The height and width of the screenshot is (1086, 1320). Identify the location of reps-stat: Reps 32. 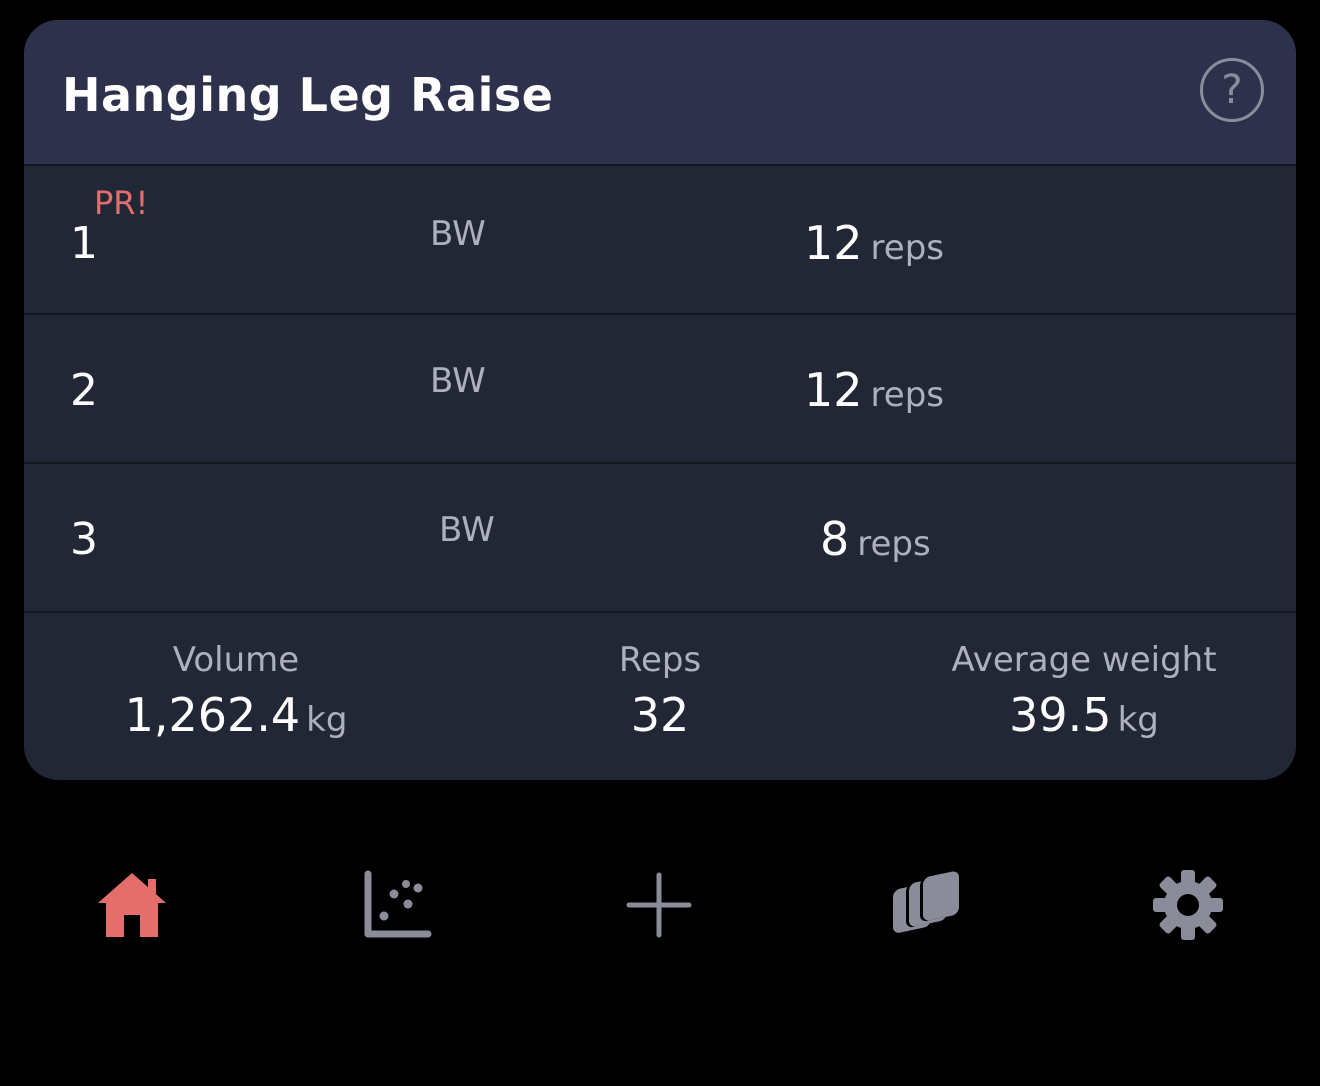
(660, 691).